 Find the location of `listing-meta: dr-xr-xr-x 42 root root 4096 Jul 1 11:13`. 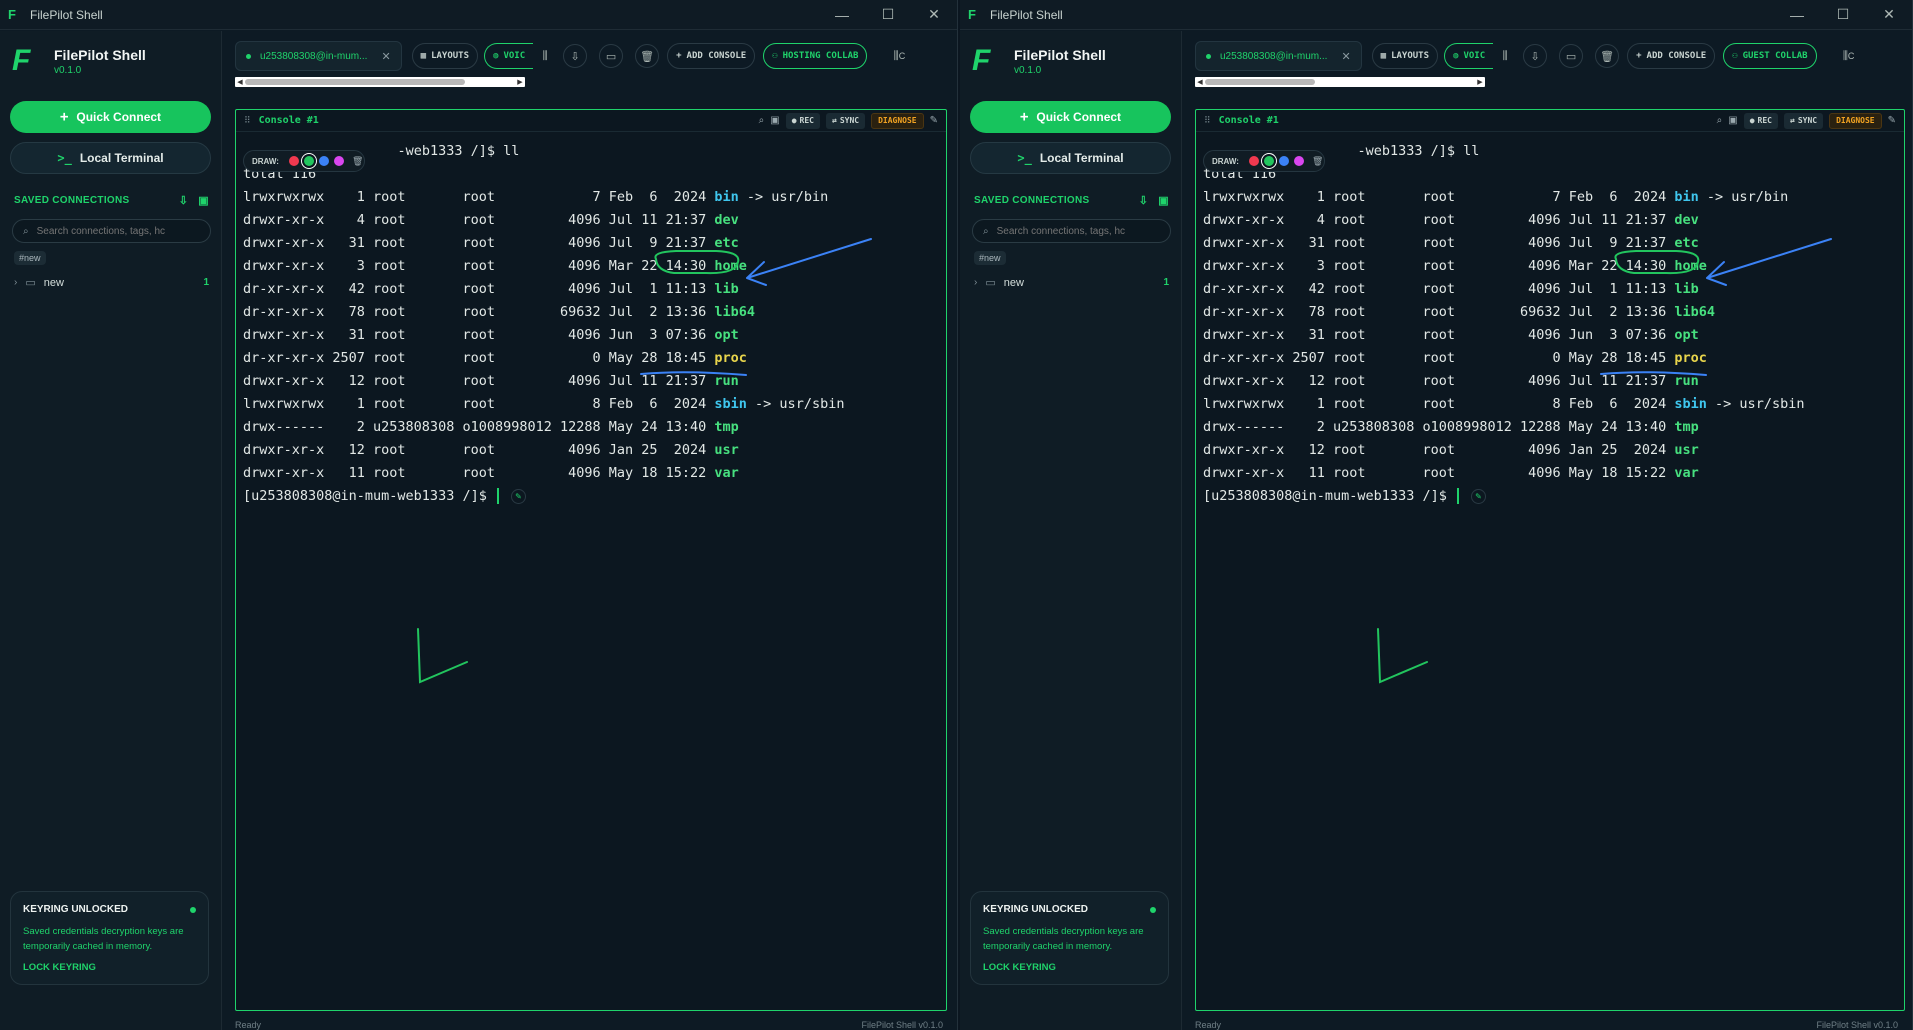

listing-meta: dr-xr-xr-x 42 root root 4096 Jul 1 11:13 is located at coordinates (479, 289).